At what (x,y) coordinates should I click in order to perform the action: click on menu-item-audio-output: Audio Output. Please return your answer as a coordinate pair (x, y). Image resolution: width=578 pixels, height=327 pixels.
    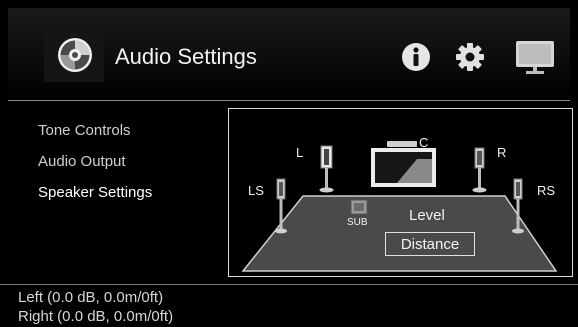
    Looking at the image, I should click on (95, 168).